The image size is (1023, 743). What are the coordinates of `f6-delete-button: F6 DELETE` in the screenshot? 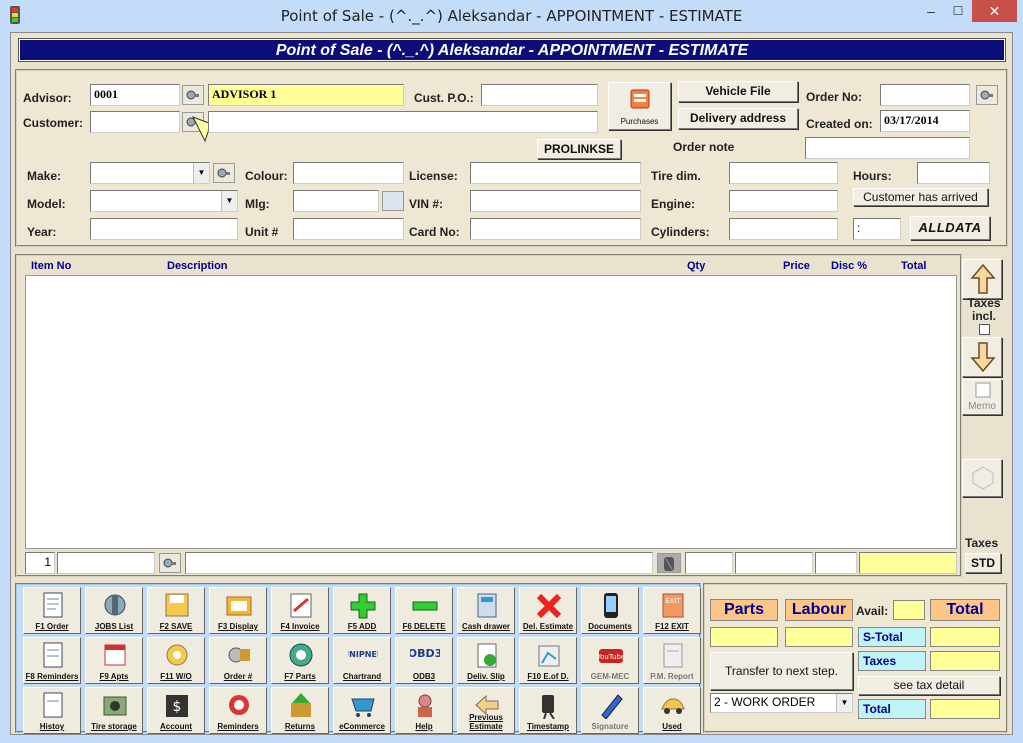 It's located at (424, 610).